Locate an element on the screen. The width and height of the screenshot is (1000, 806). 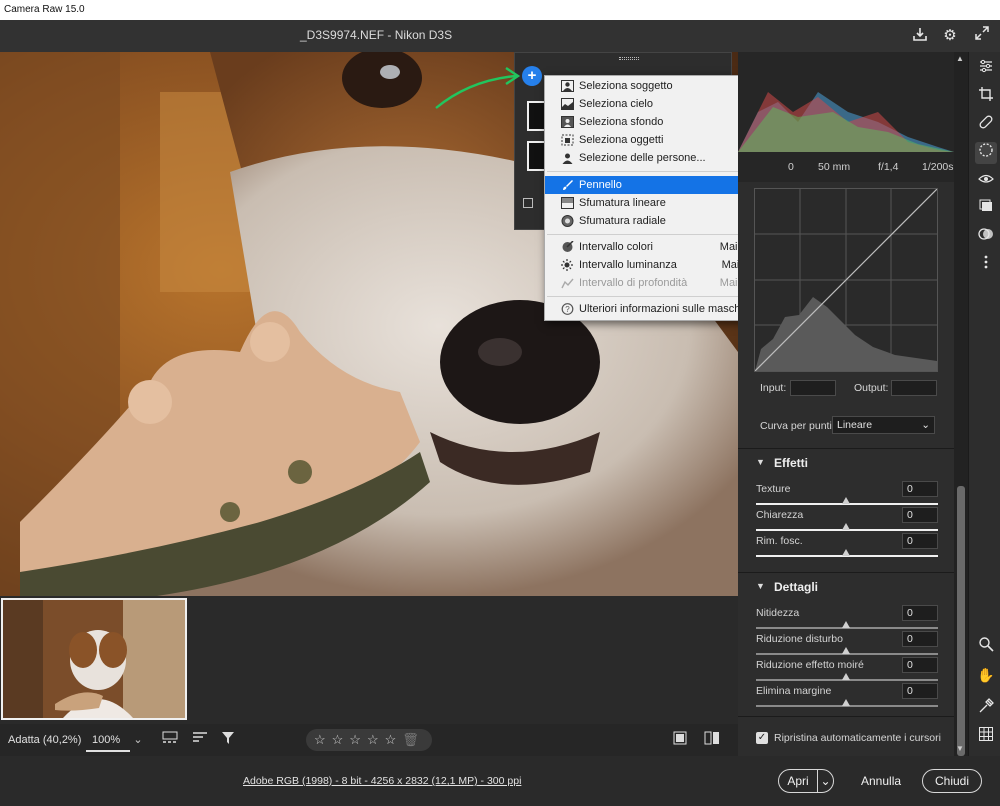
crop-icon is located at coordinates (986, 97).